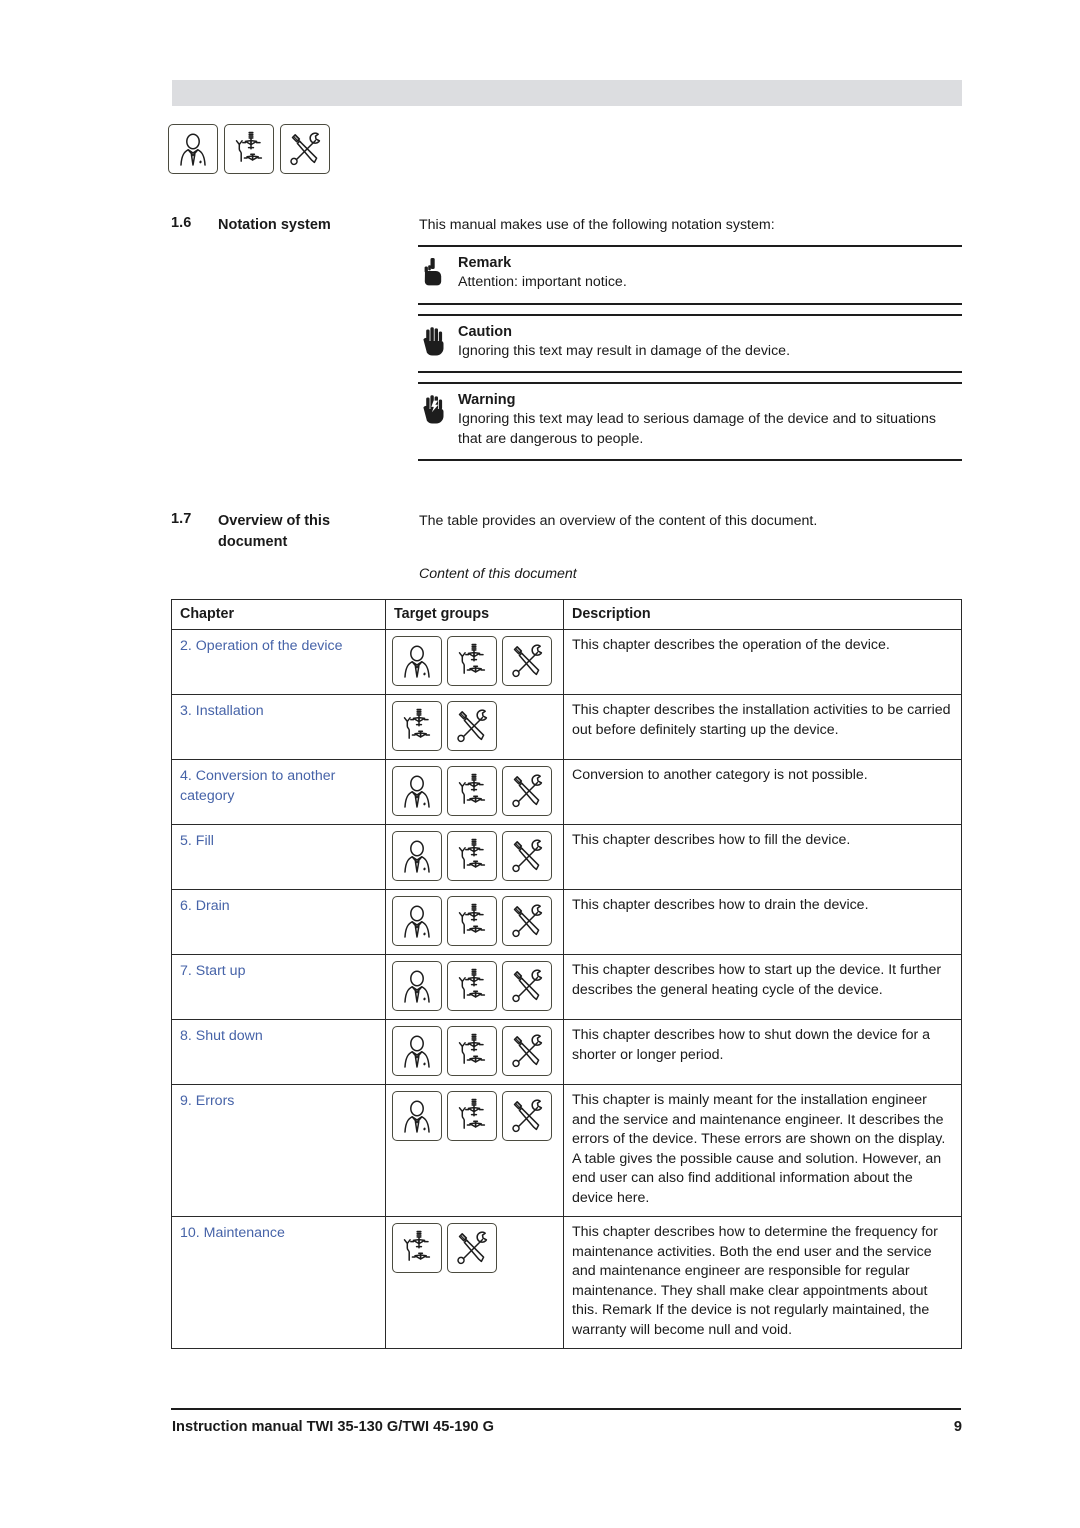 This screenshot has height=1528, width=1080. What do you see at coordinates (434, 272) in the screenshot?
I see `pointing-finger-icon` at bounding box center [434, 272].